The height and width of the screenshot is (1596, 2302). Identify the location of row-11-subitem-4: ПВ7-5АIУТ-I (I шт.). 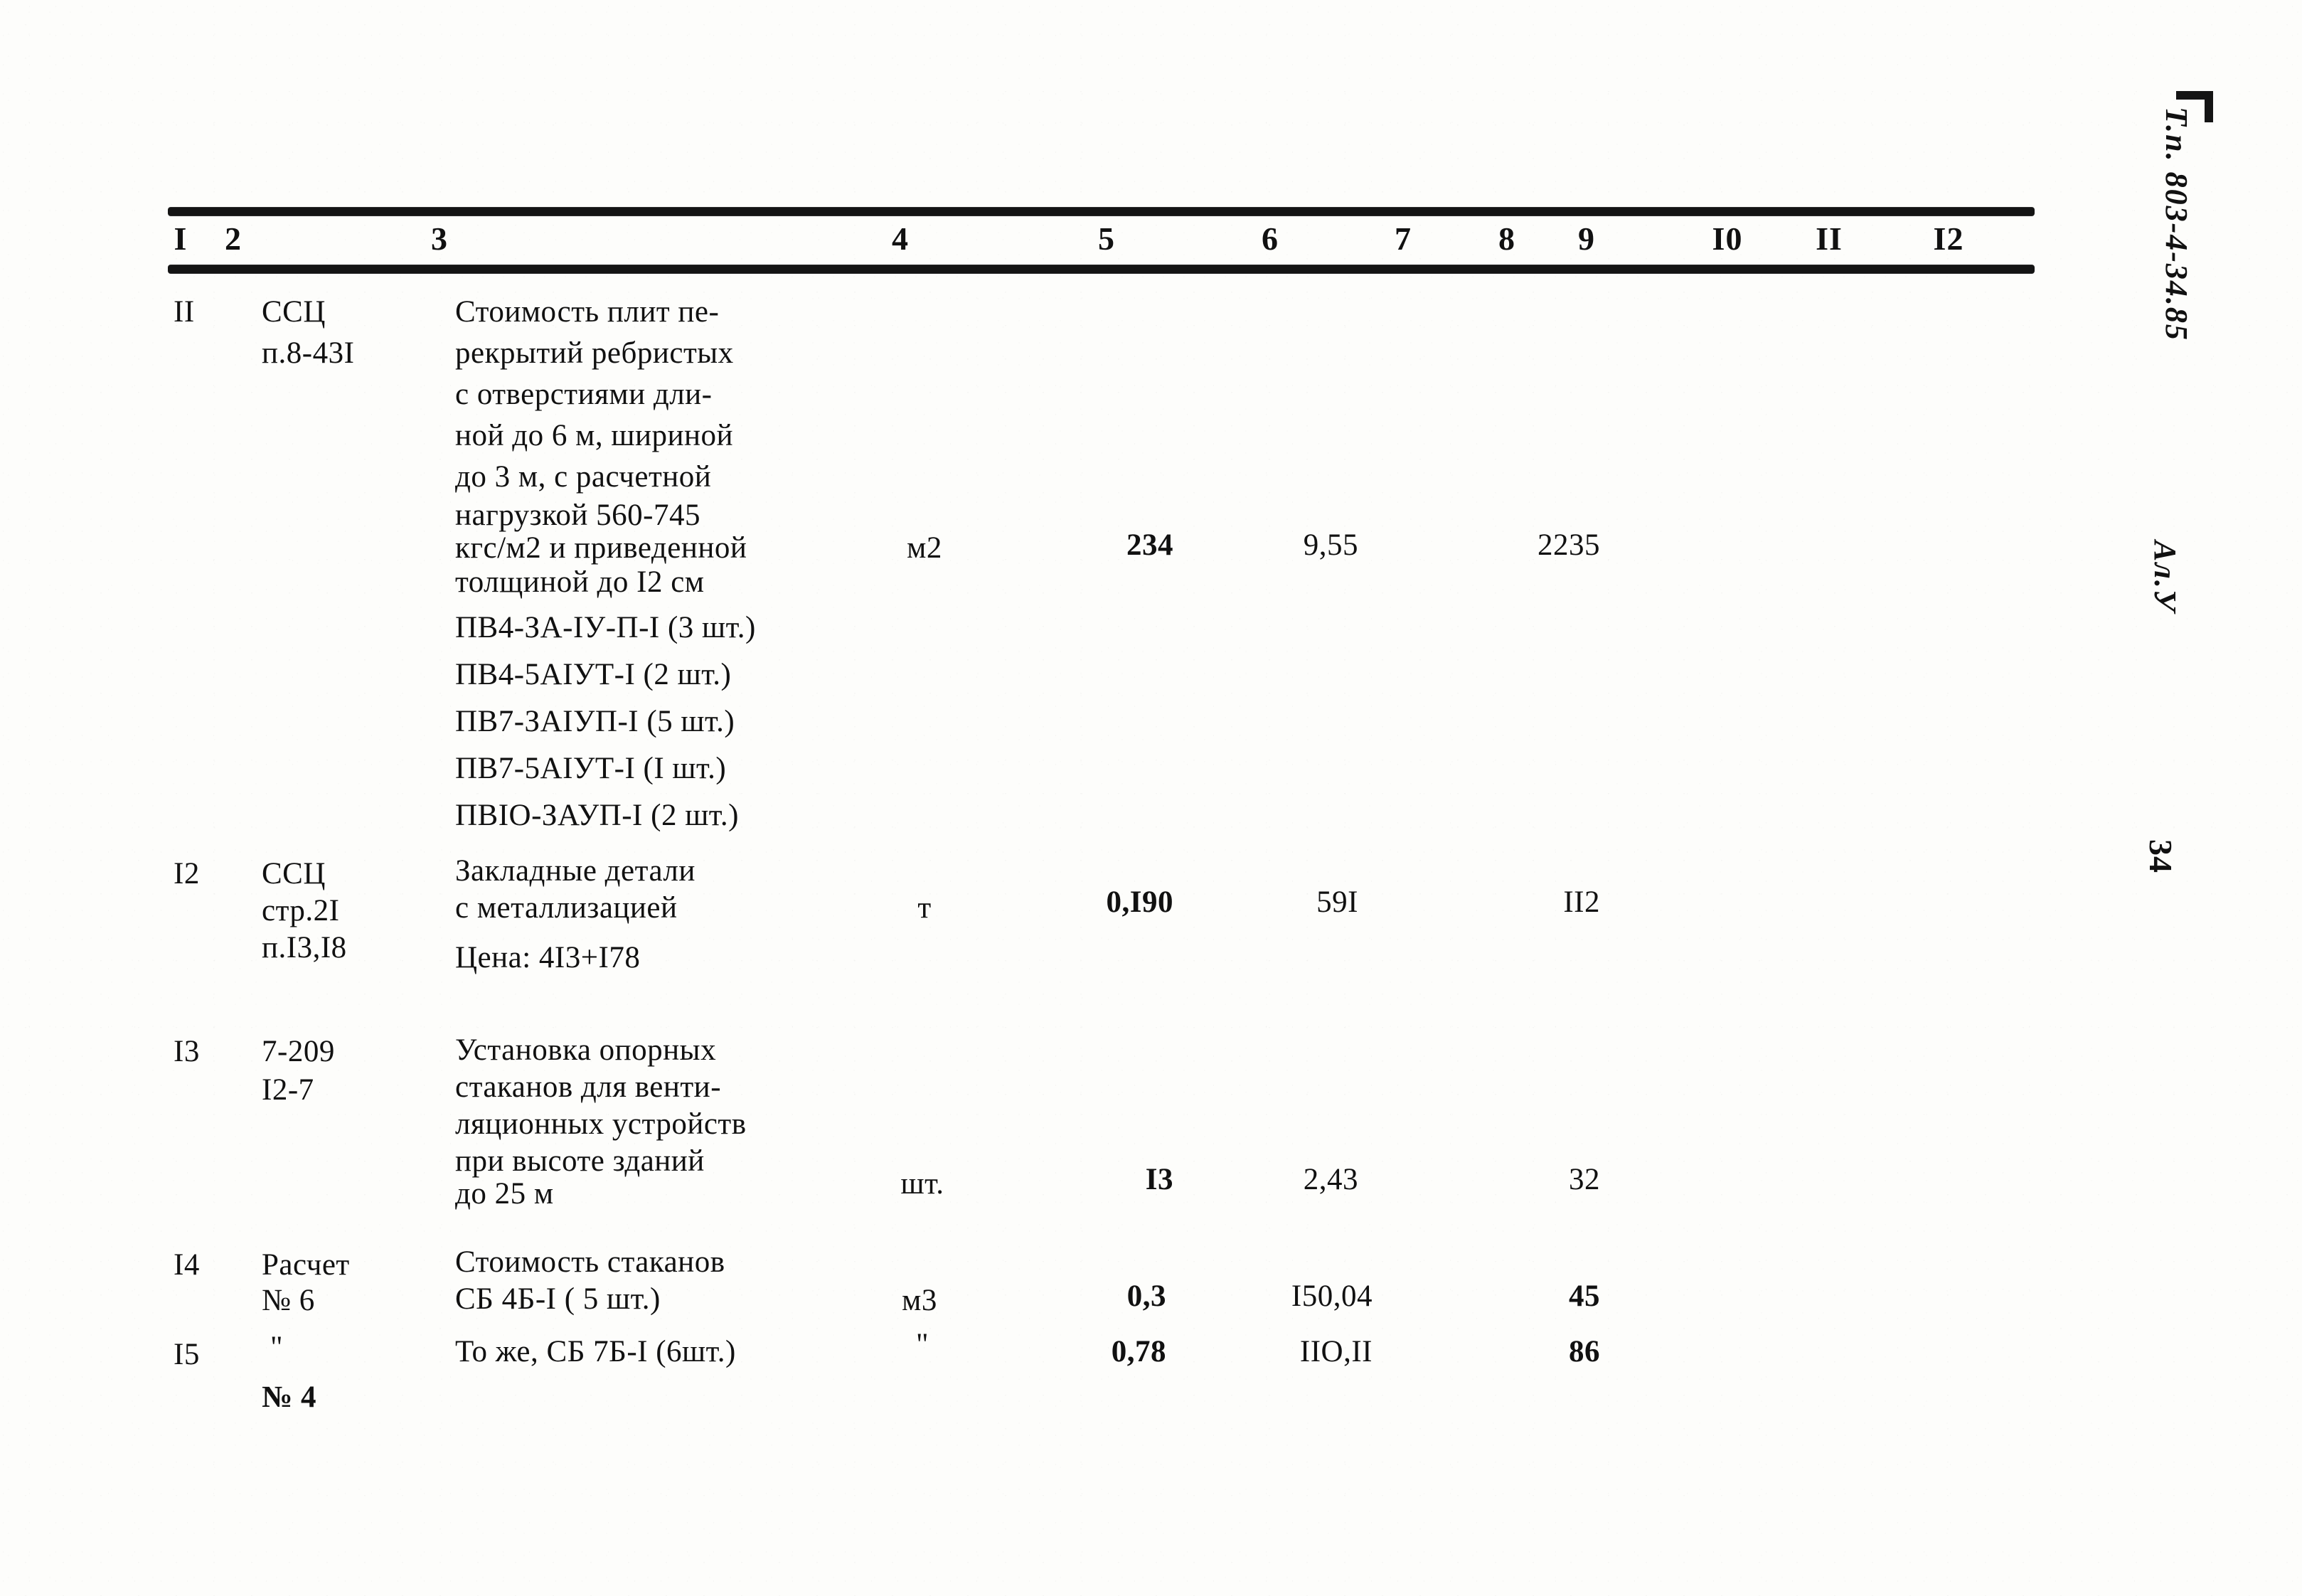
(591, 768).